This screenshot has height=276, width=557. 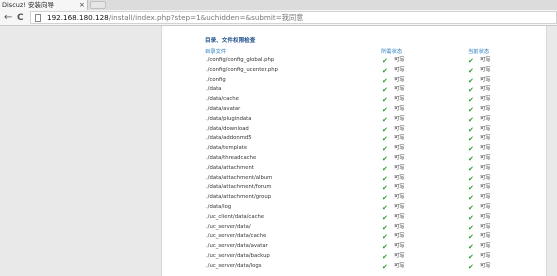 I want to click on path-cell: ./data/attachment/group, so click(x=239, y=197).